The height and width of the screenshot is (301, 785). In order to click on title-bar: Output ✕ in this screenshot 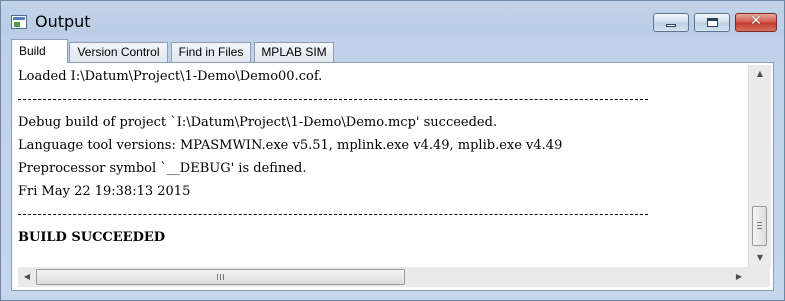, I will do `click(392, 20)`.